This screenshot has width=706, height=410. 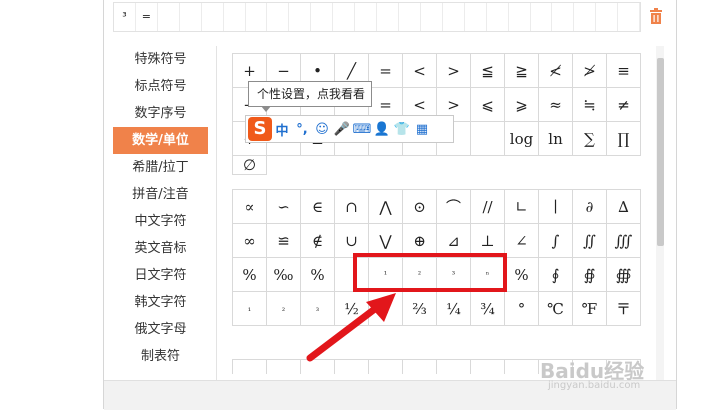 I want to click on symbol-cell: ∩, so click(x=352, y=207).